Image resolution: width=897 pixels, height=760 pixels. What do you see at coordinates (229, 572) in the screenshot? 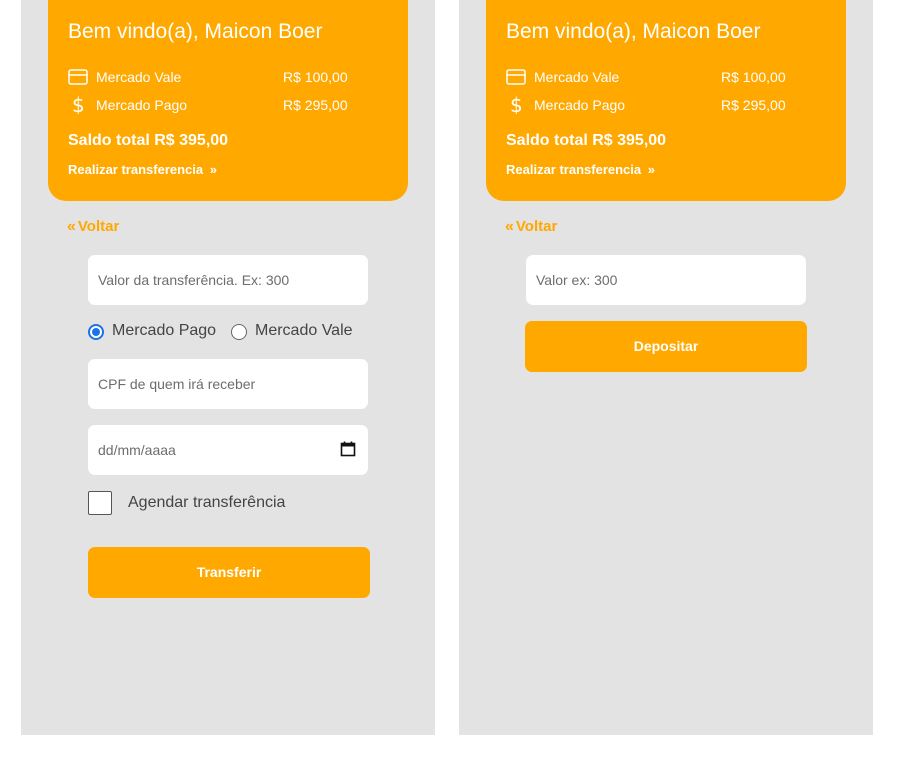
I see `transfer-button: Transferir` at bounding box center [229, 572].